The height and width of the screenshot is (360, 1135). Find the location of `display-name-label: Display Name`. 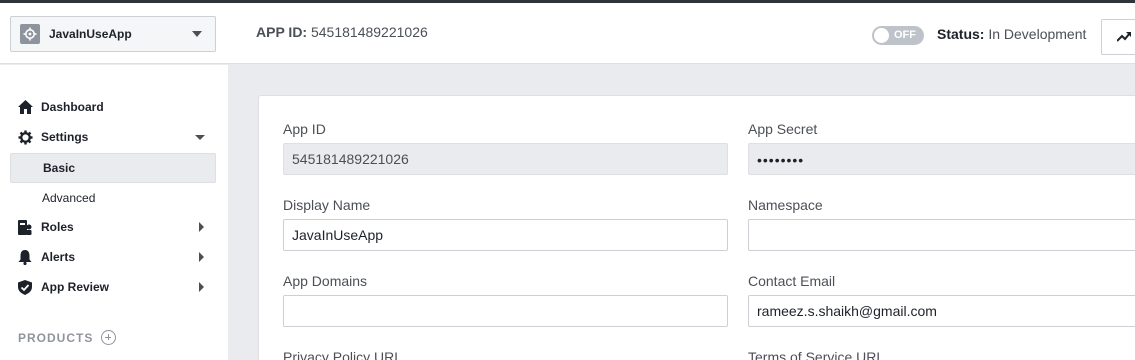

display-name-label: Display Name is located at coordinates (327, 205).